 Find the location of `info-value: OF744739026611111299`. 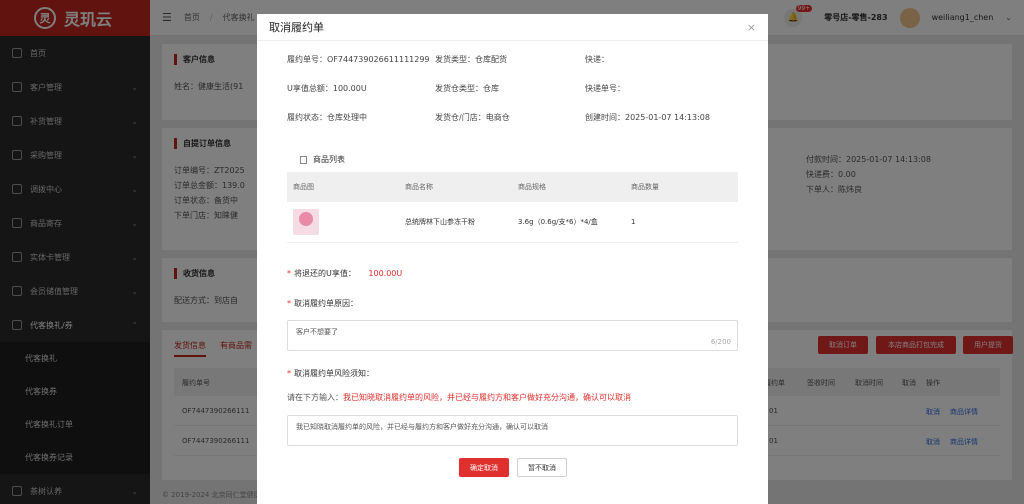

info-value: OF744739026611111299 is located at coordinates (378, 59).